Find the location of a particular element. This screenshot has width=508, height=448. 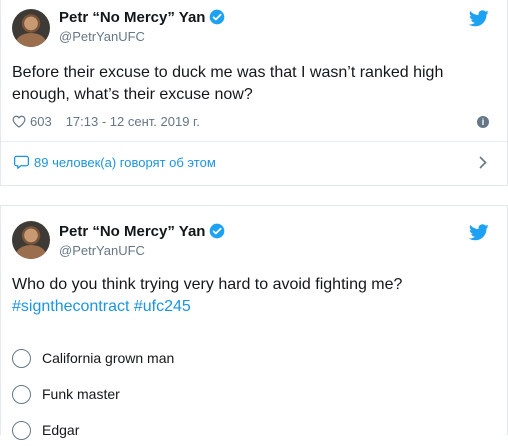

poll-option-label: Edgar is located at coordinates (60, 430).